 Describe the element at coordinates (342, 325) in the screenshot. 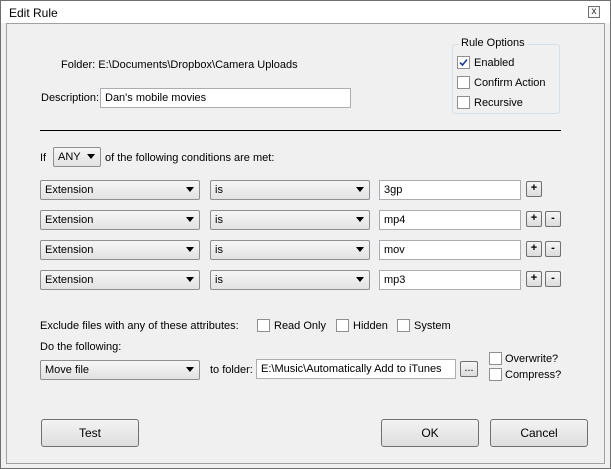

I see `hidden-check-box` at that location.